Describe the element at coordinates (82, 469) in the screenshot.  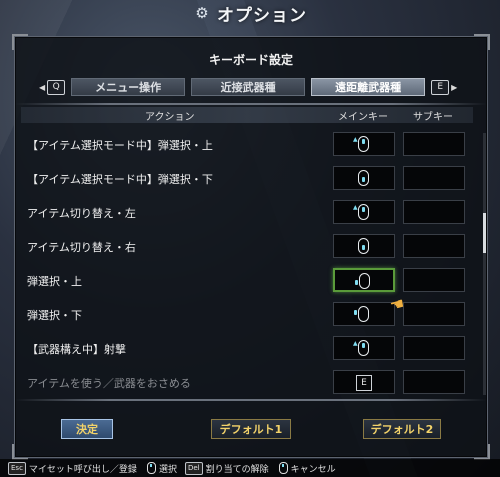
I see `help-esc-label: マイセット呼び出し／登録` at that location.